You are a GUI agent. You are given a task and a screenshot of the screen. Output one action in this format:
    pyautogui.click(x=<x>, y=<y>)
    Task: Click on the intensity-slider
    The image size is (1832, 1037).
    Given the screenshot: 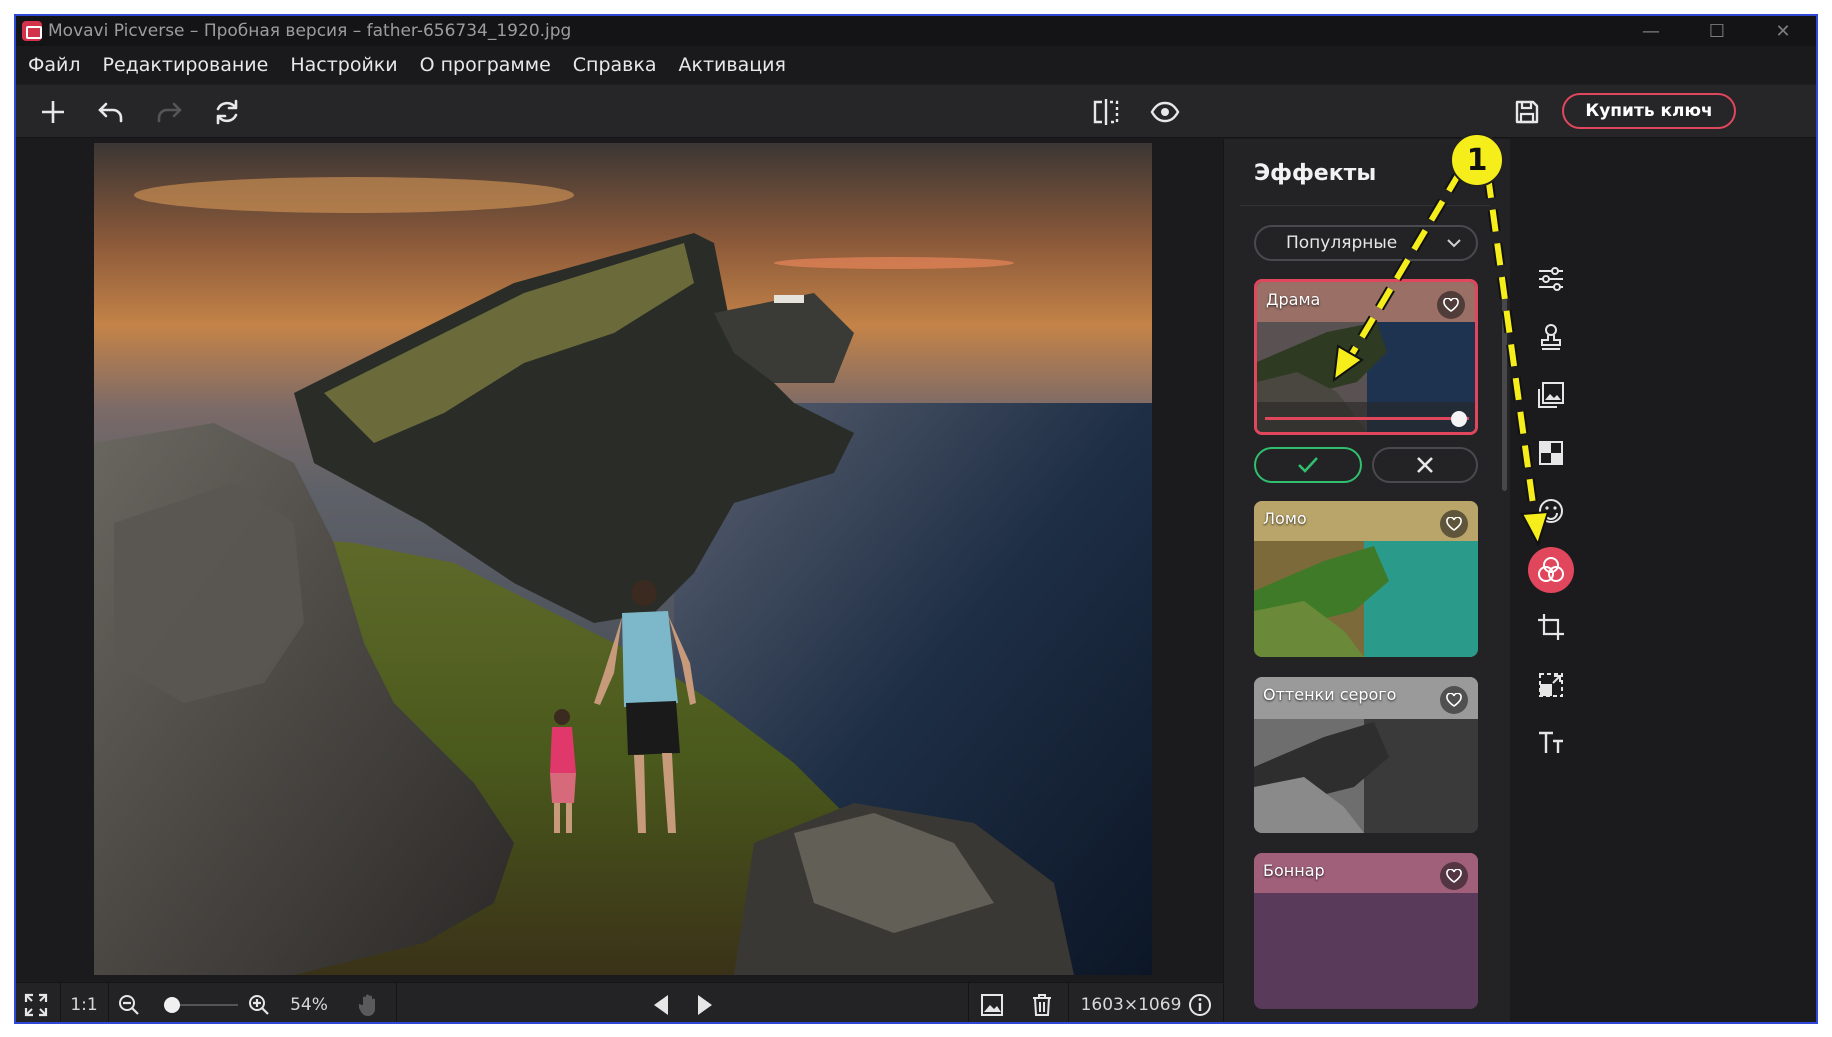 What is the action you would take?
    pyautogui.click(x=1367, y=418)
    